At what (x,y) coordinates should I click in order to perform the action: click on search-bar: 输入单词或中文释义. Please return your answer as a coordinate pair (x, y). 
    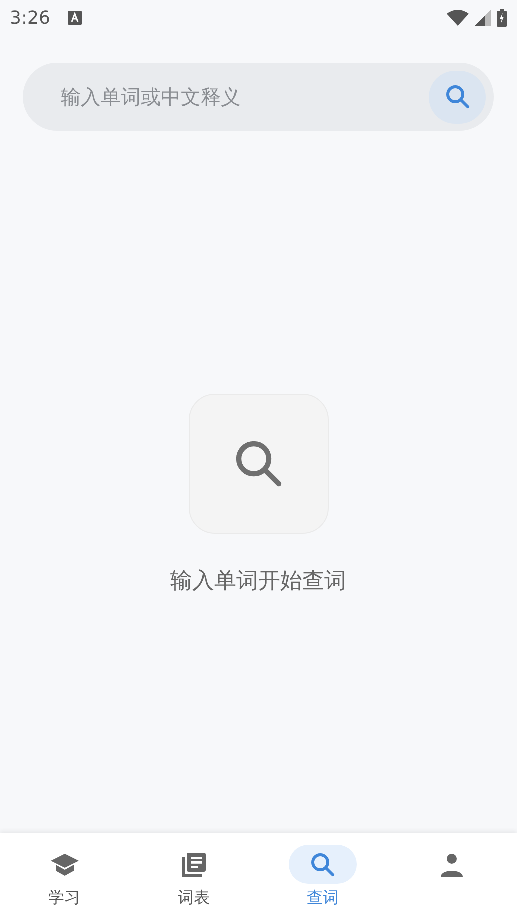
    Looking at the image, I should click on (258, 97).